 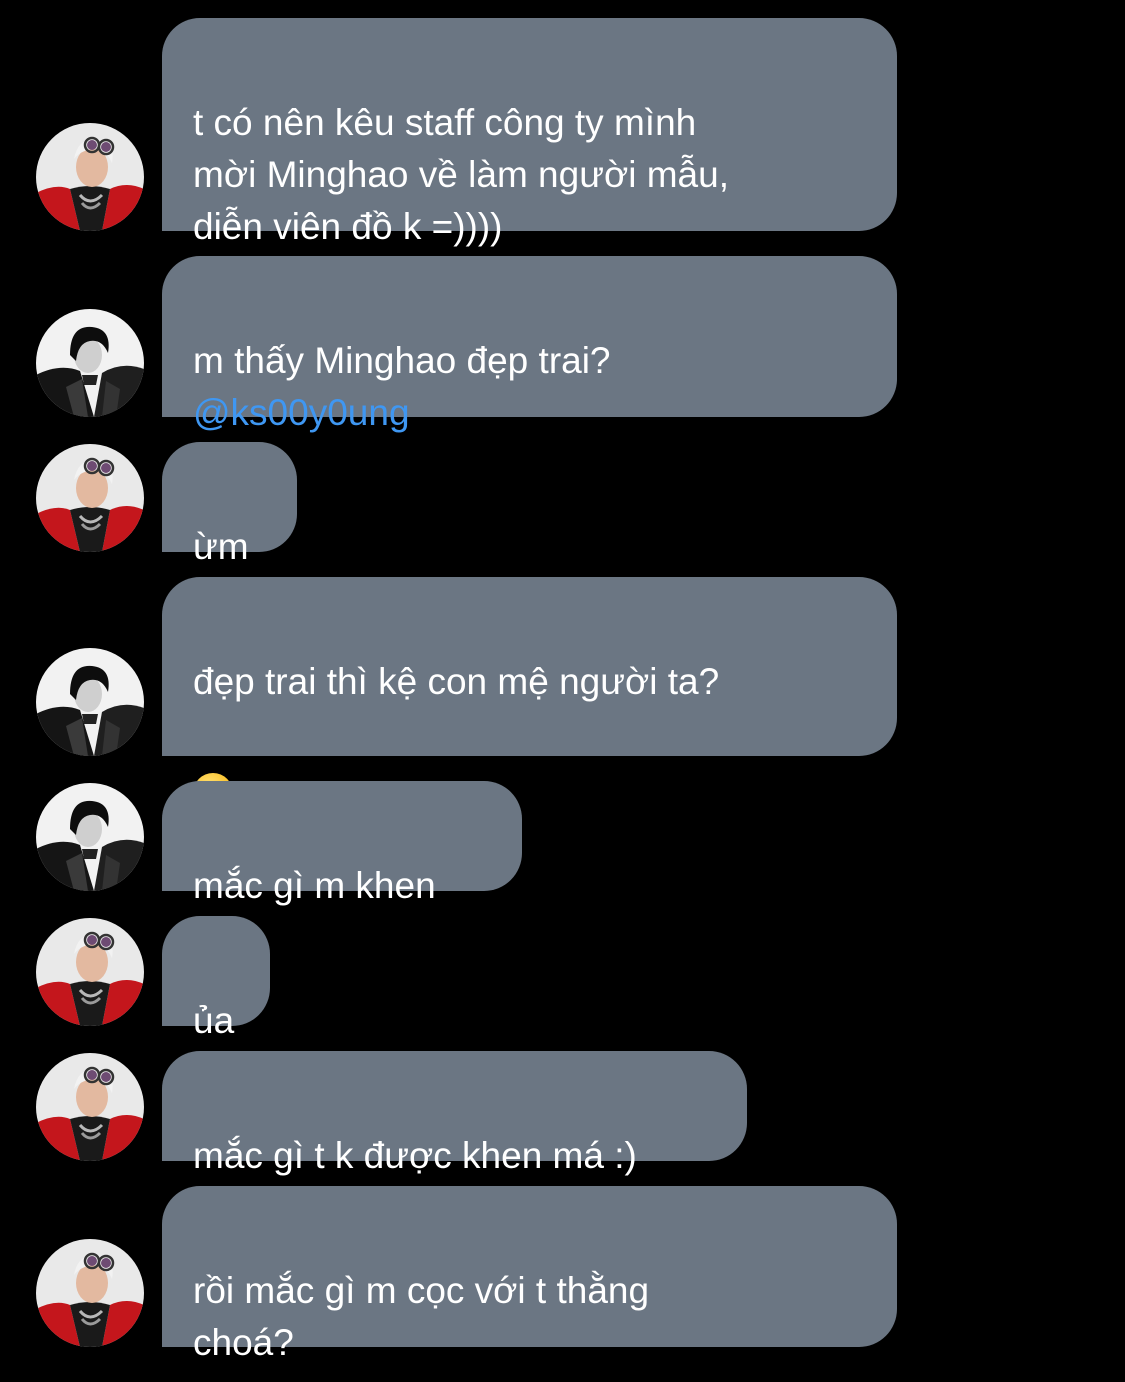 I want to click on message-bubble: m thấy Minghao đẹp trai? @ks00y0ung, so click(x=529, y=344).